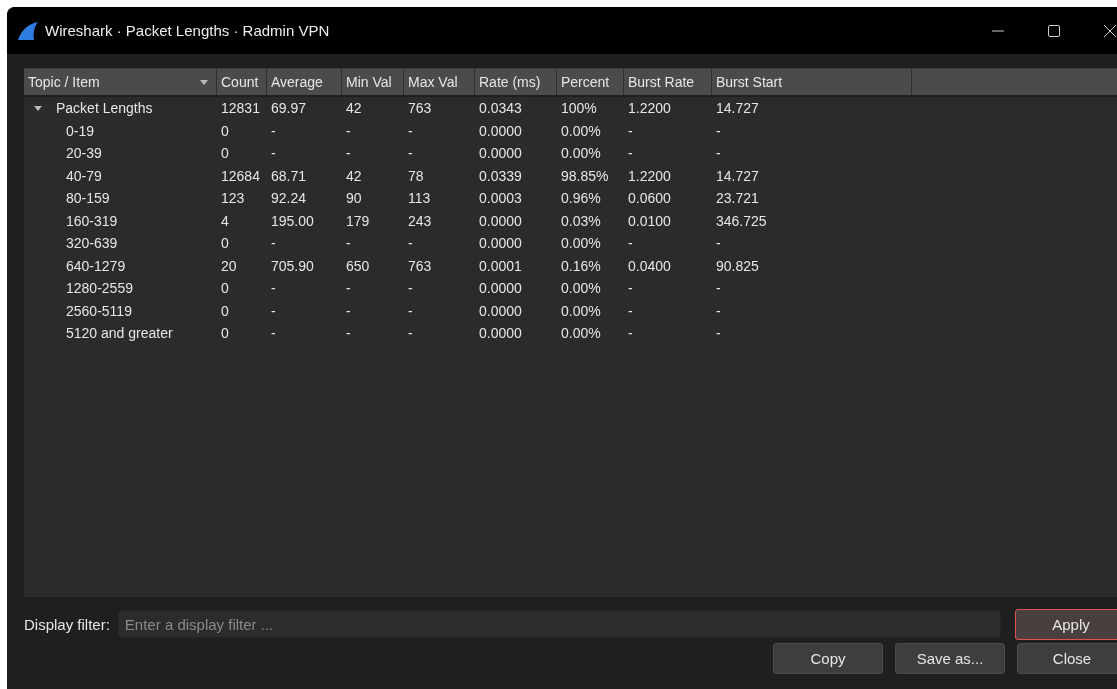 This screenshot has width=1117, height=689. What do you see at coordinates (1067, 658) in the screenshot?
I see `dialog-button: Close` at bounding box center [1067, 658].